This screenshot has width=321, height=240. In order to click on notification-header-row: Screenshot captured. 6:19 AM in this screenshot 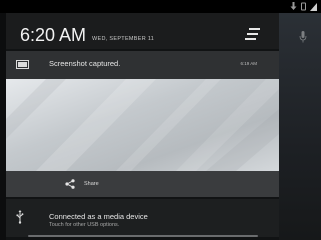, I will do `click(142, 65)`.